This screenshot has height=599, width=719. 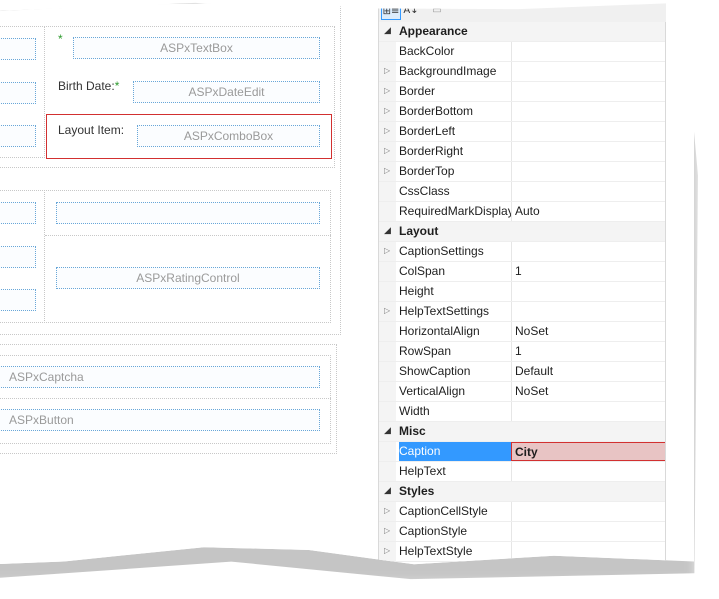 I want to click on property-category: ◢ Misc, so click(x=522, y=432).